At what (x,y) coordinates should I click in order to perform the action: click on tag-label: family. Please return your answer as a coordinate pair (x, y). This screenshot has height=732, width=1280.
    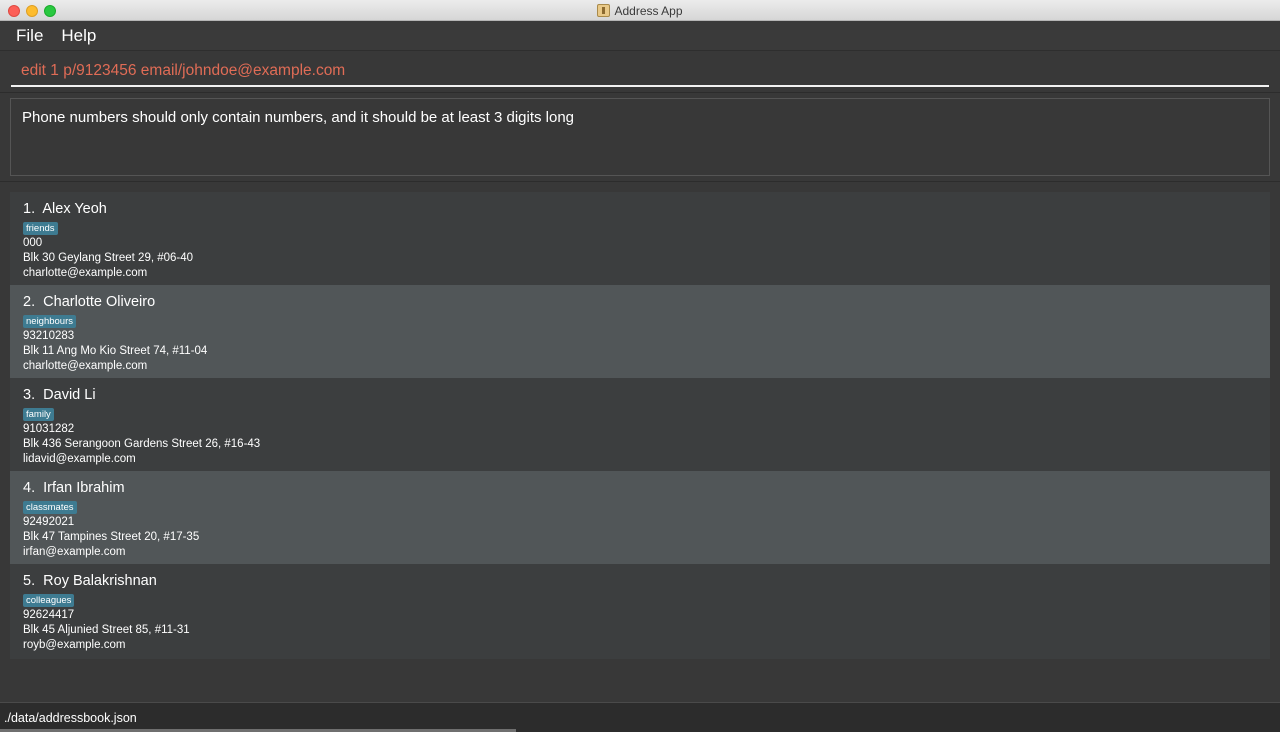
    Looking at the image, I should click on (38, 414).